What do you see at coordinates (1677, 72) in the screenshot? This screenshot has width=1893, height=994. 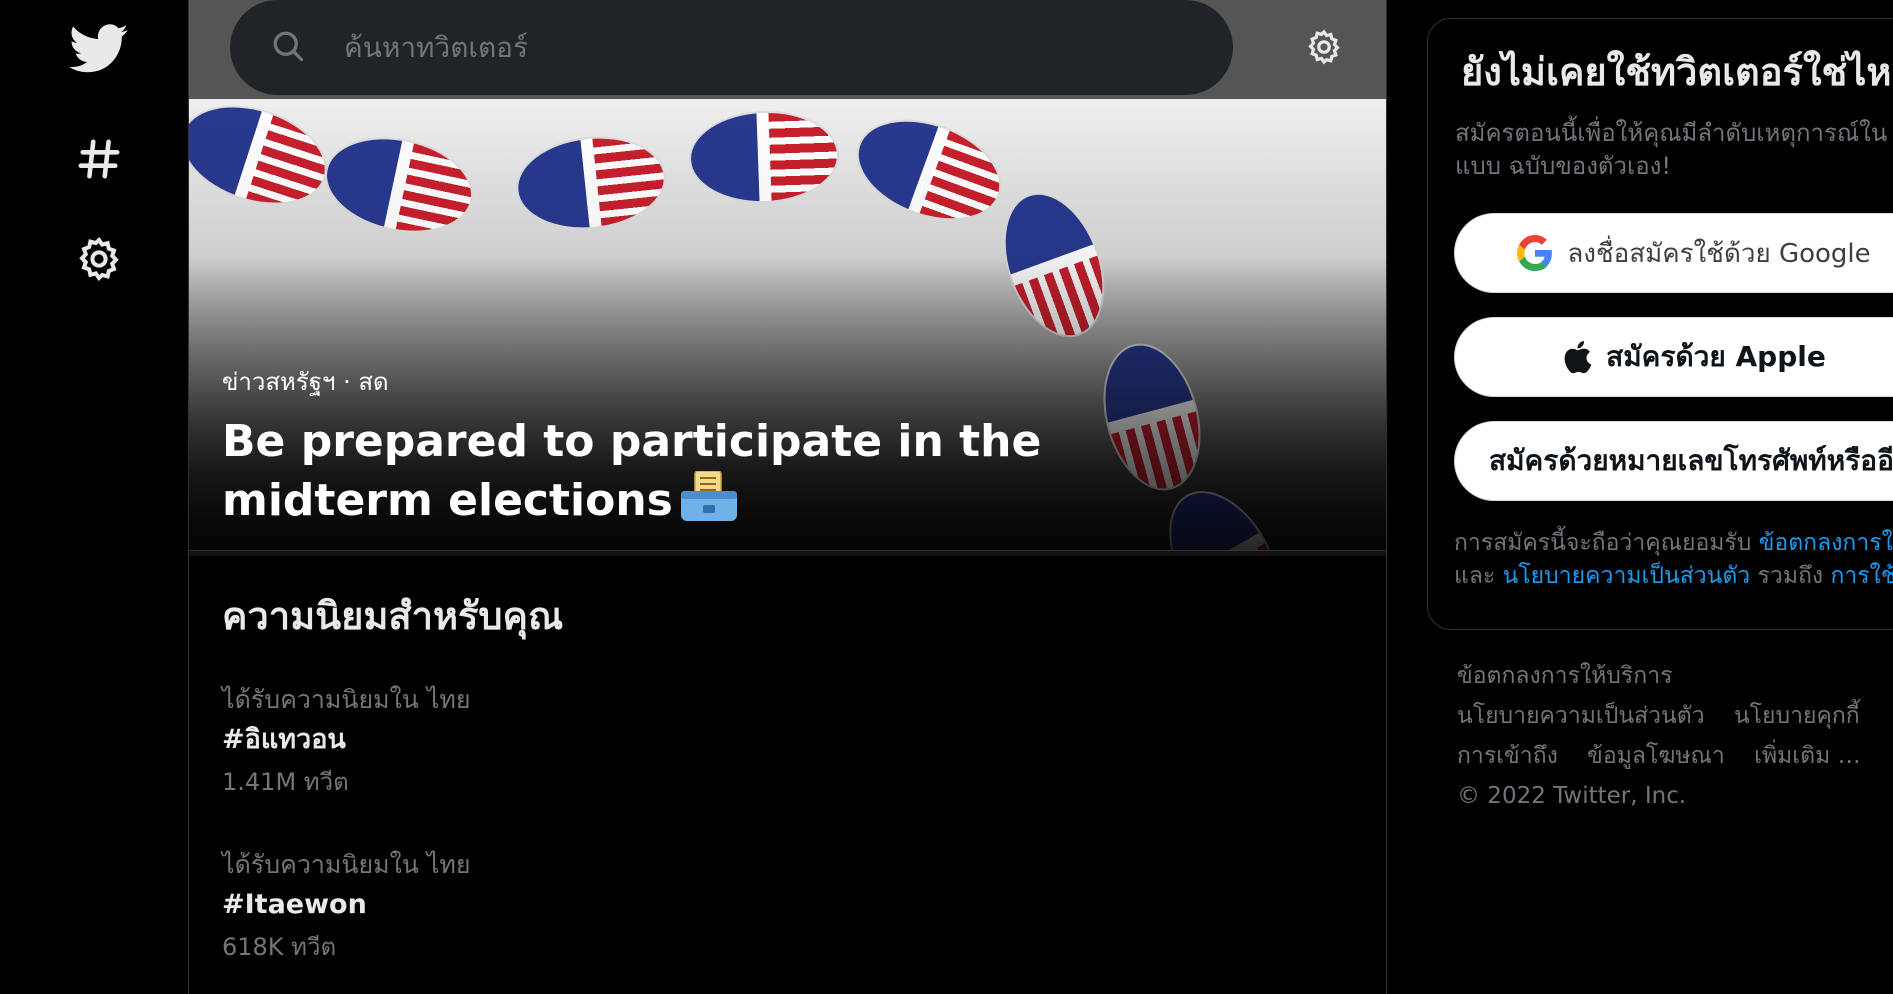 I see `signup-title: ยังไม่เคยใช้ทวิตเตอร์ใช่ไหม` at bounding box center [1677, 72].